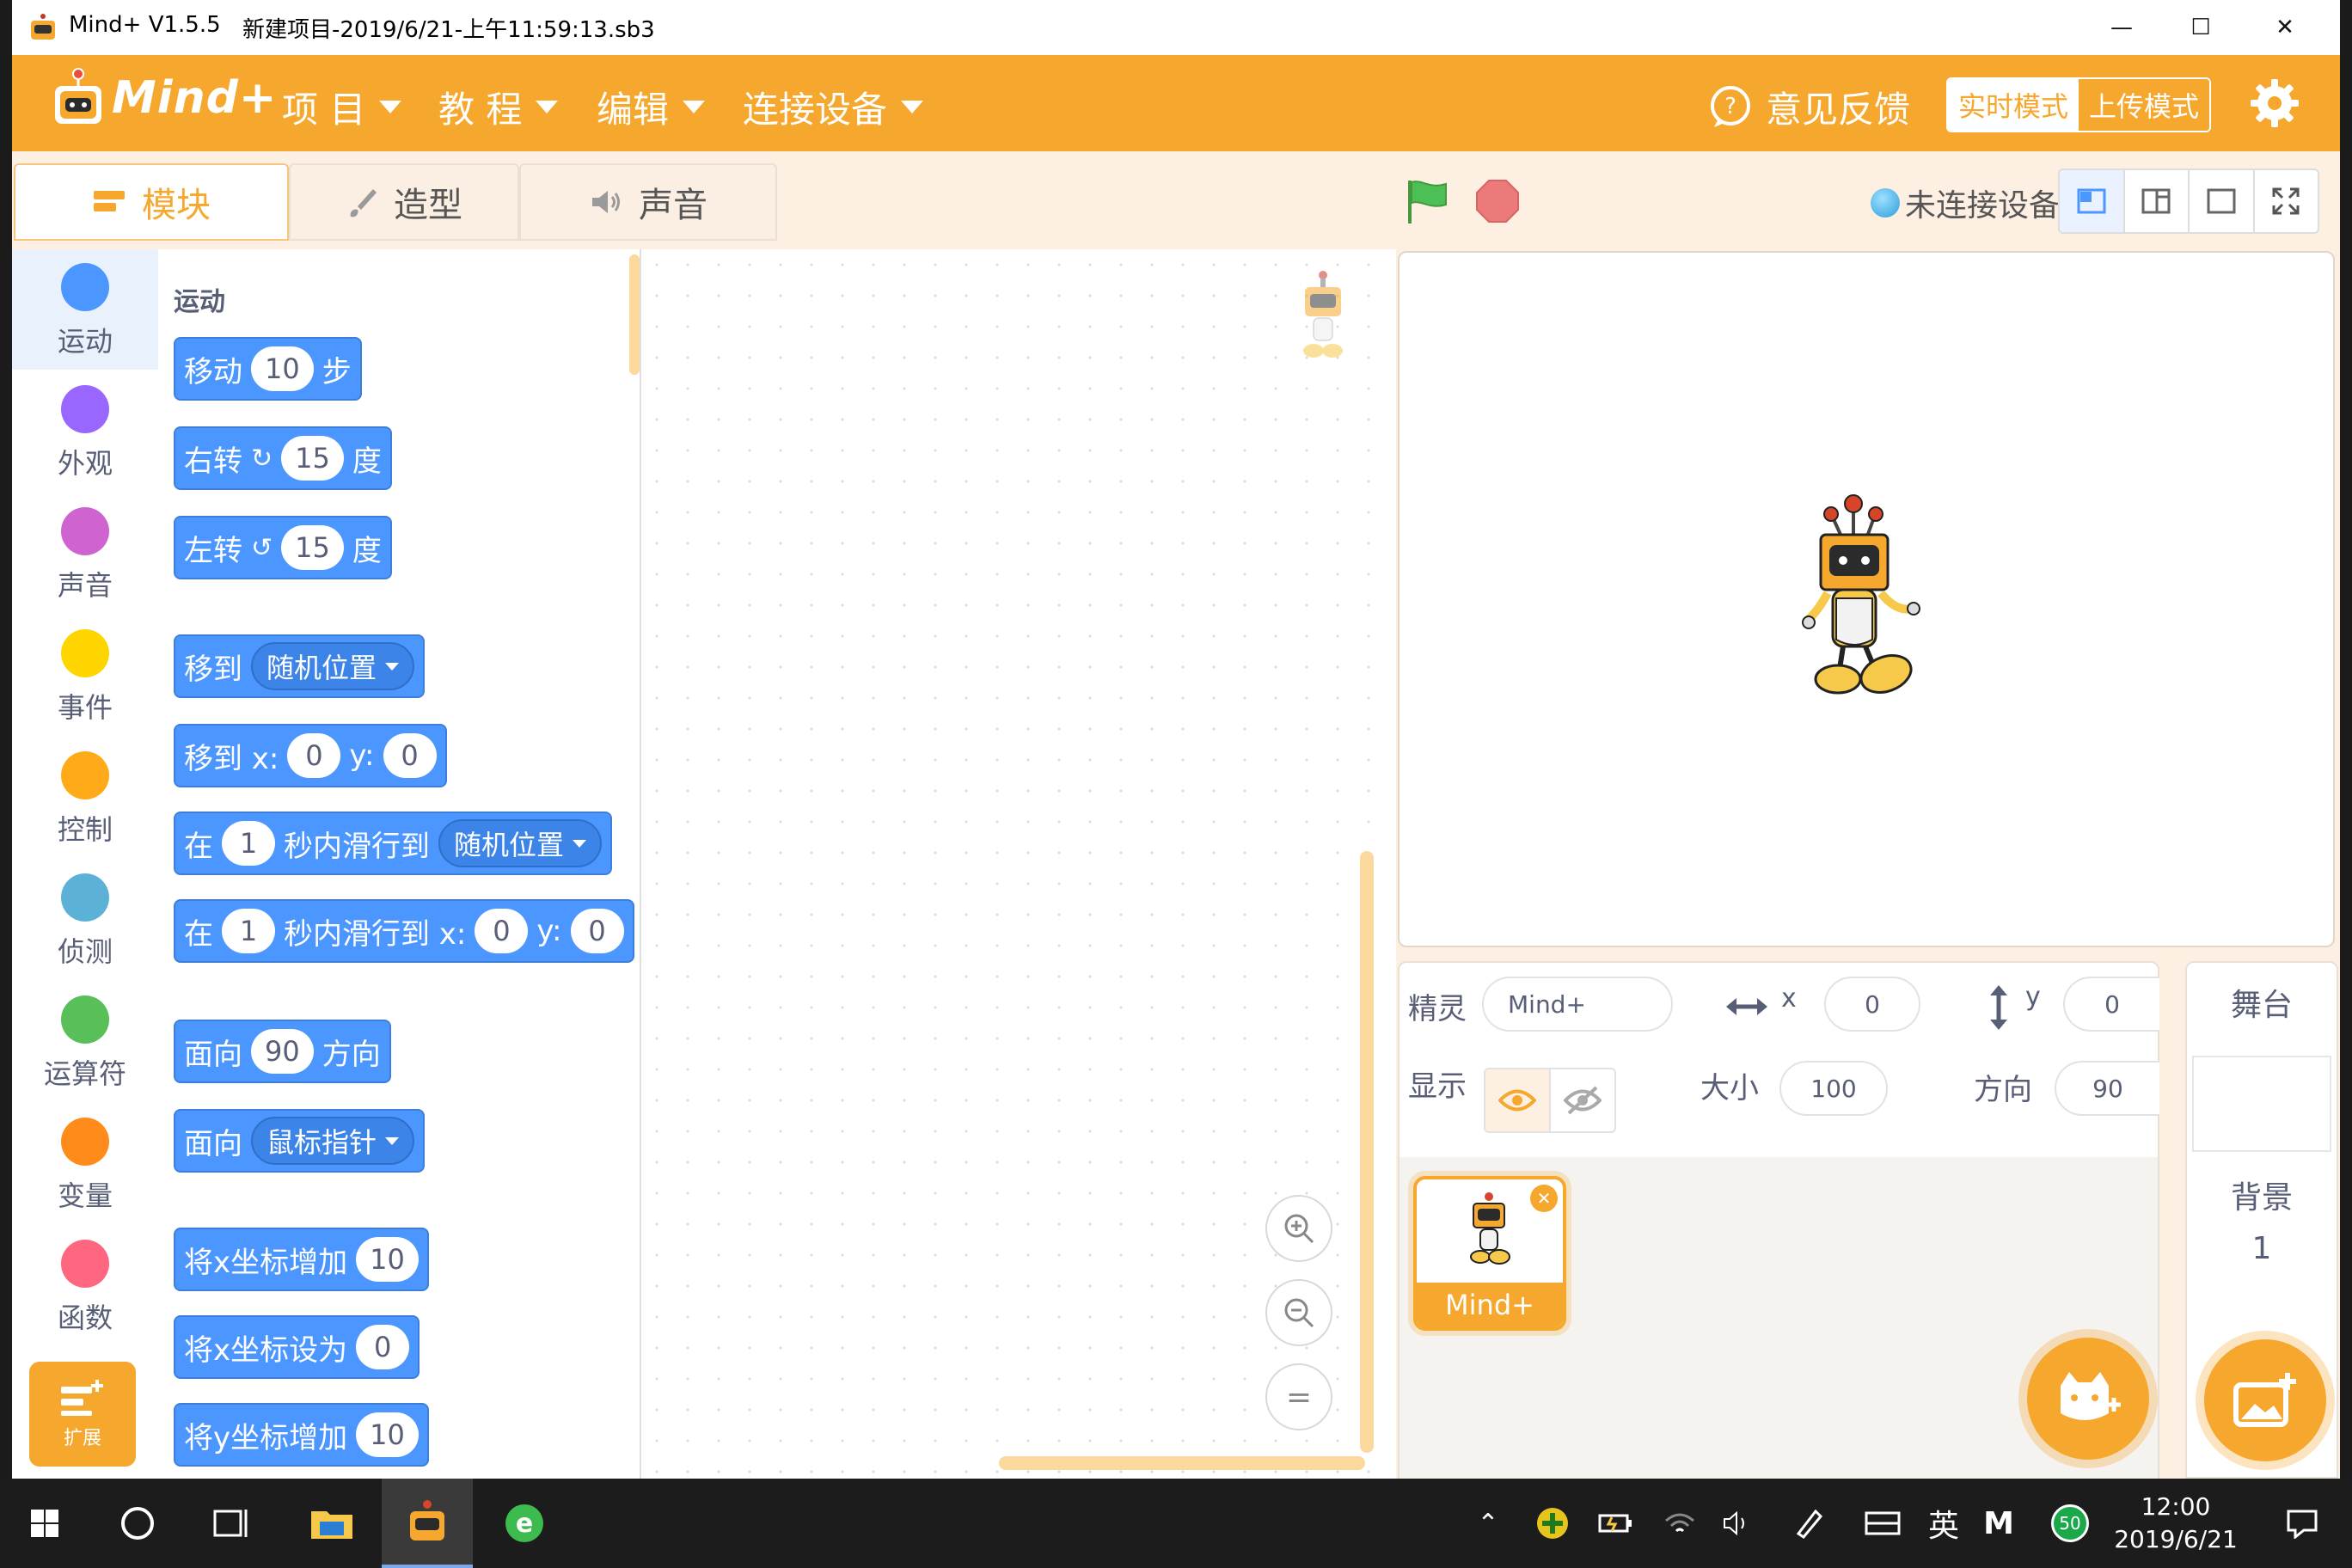  What do you see at coordinates (1367, 1152) in the screenshot?
I see `script-vertical-scrollbar` at bounding box center [1367, 1152].